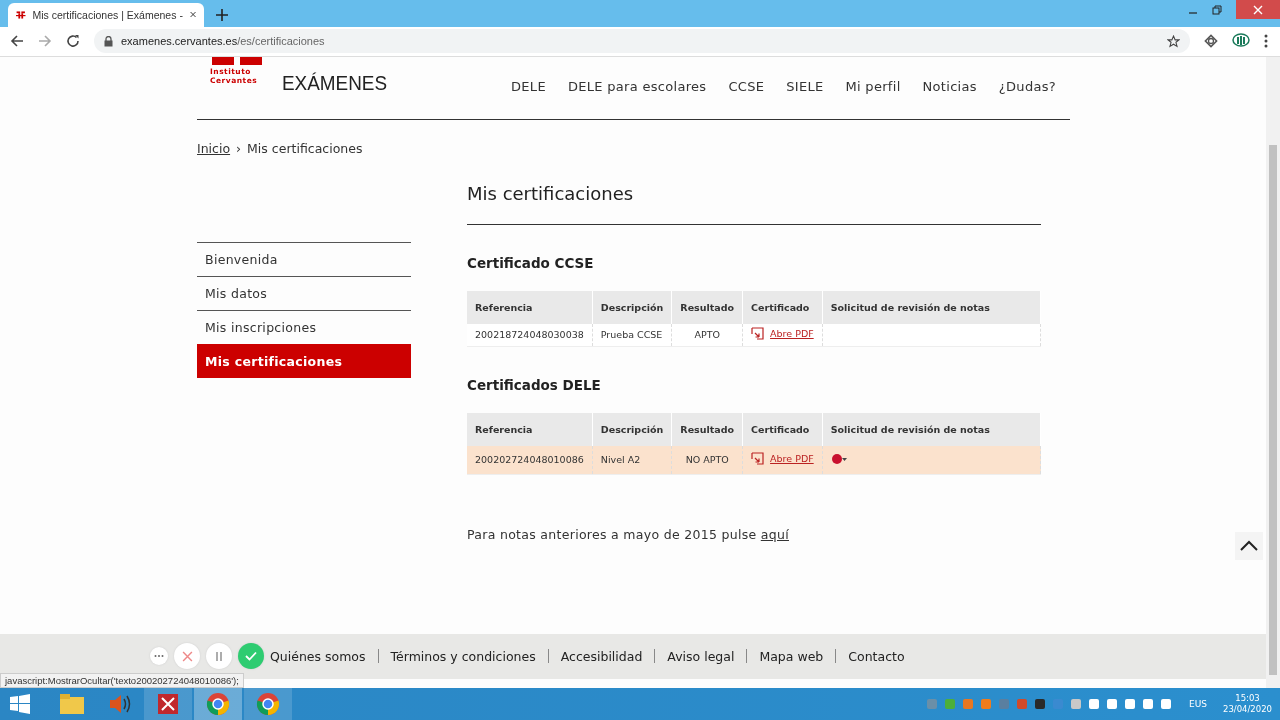 The width and height of the screenshot is (1280, 720). What do you see at coordinates (1273, 409) in the screenshot?
I see `scrollbar-thumb` at bounding box center [1273, 409].